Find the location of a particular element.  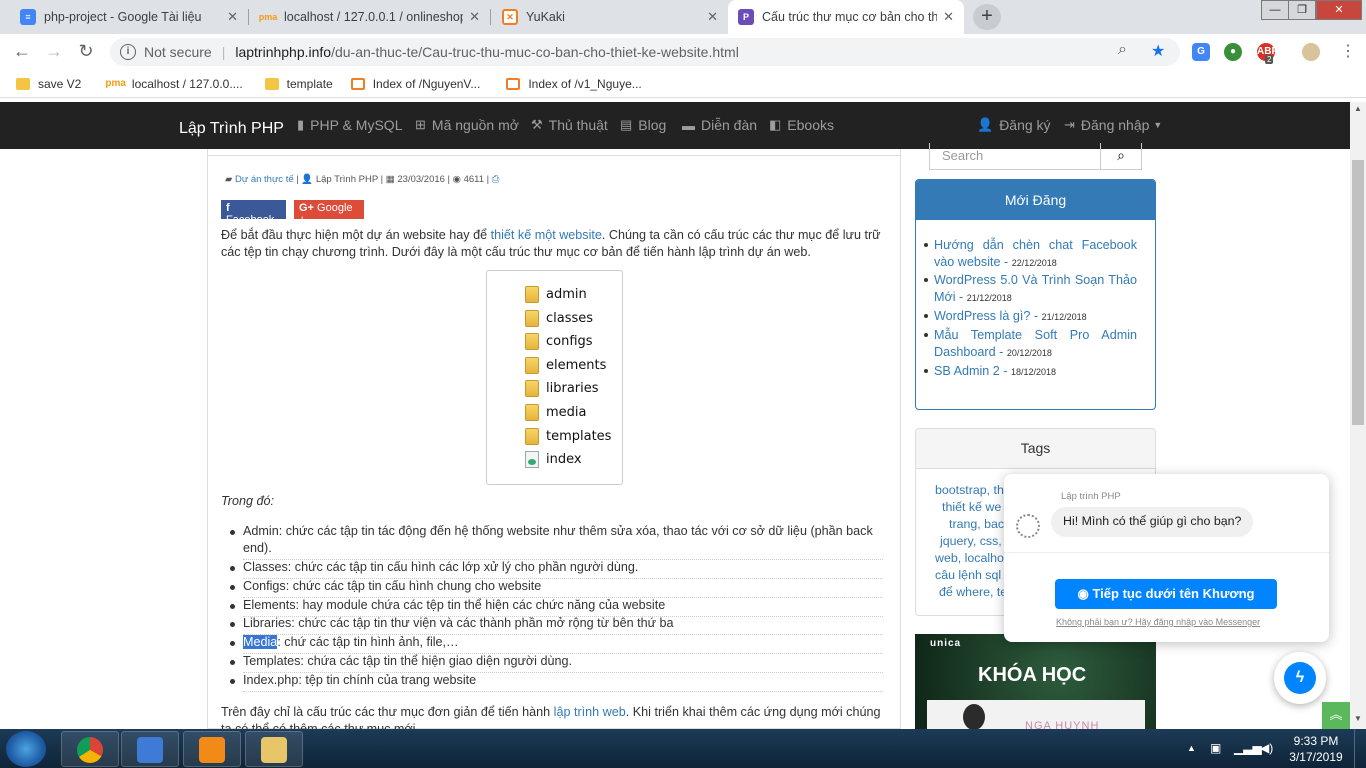

nav-register: 👤 Đăng ký is located at coordinates (1014, 125).